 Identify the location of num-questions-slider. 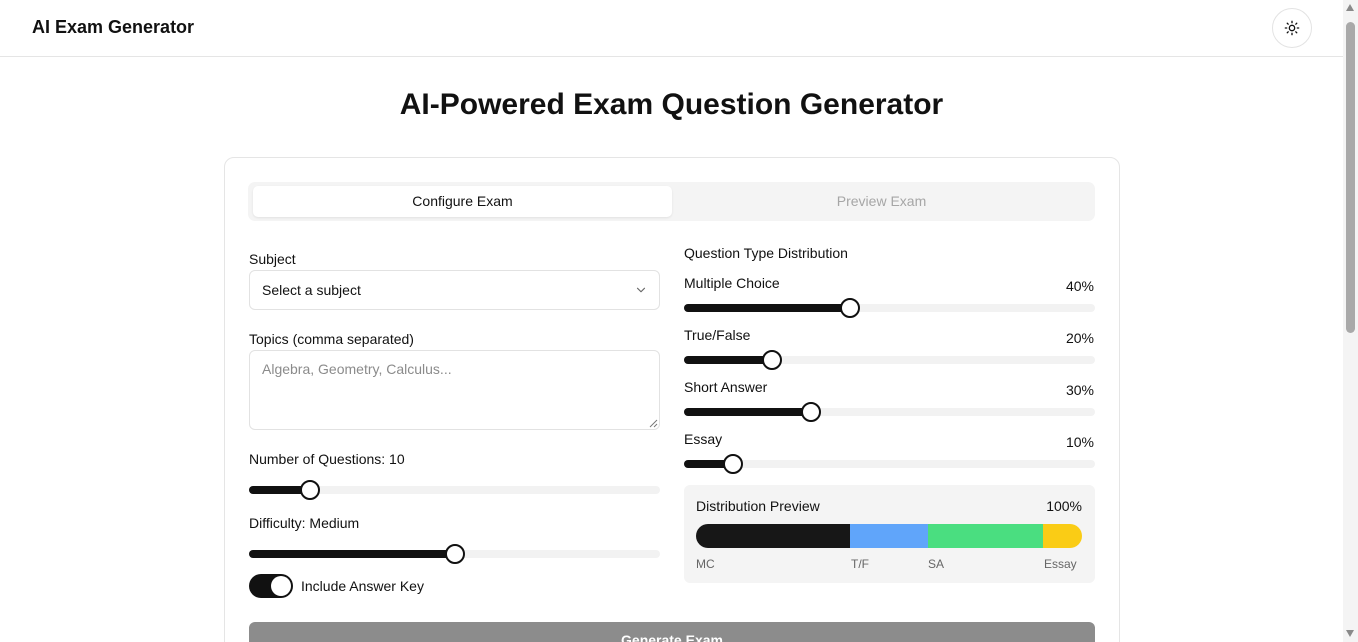
(454, 490).